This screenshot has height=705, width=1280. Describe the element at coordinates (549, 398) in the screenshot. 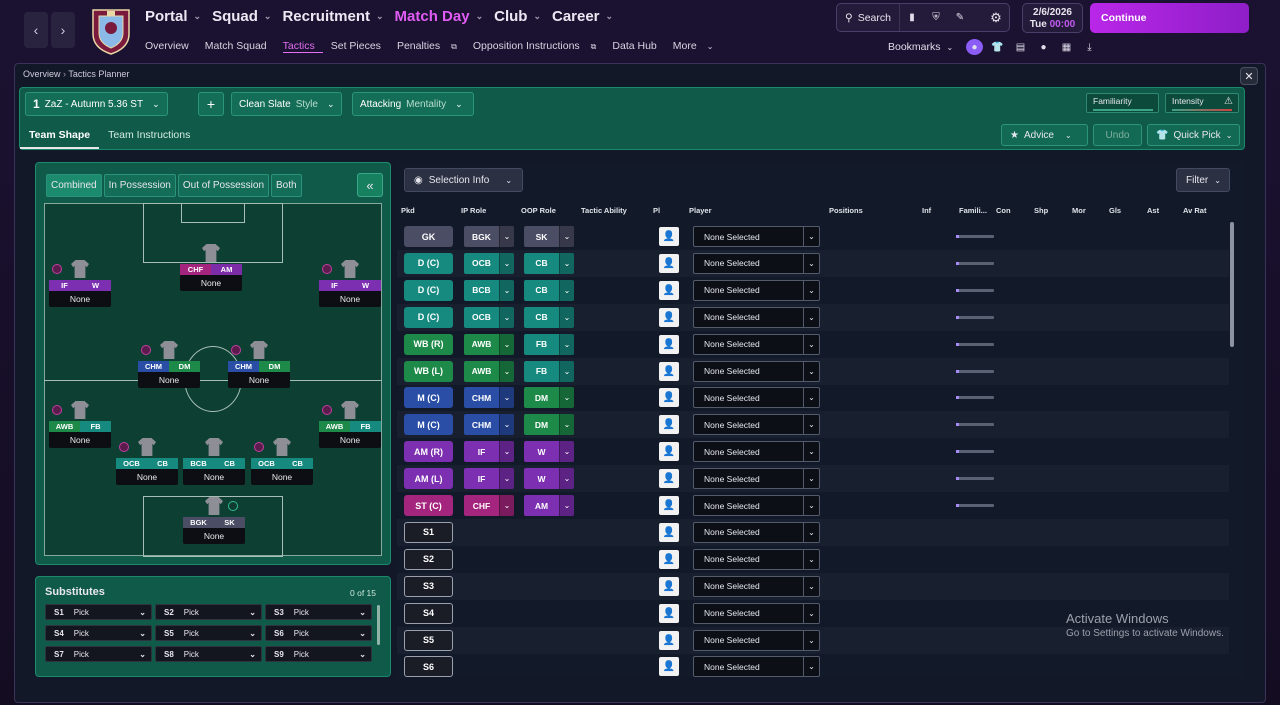

I see `oop-role-select: DM ⌄` at that location.